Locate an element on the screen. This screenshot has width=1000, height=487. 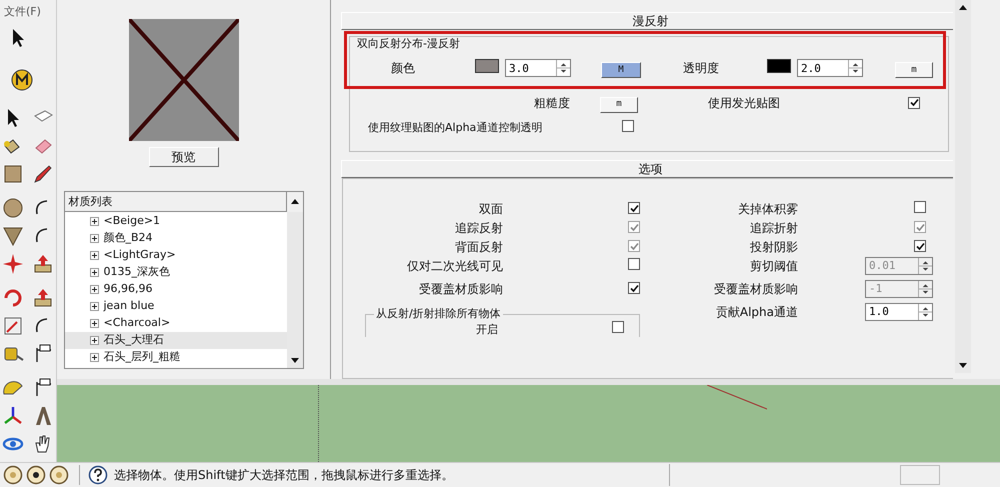
option-label: 剪切阈值 is located at coordinates (773, 266).